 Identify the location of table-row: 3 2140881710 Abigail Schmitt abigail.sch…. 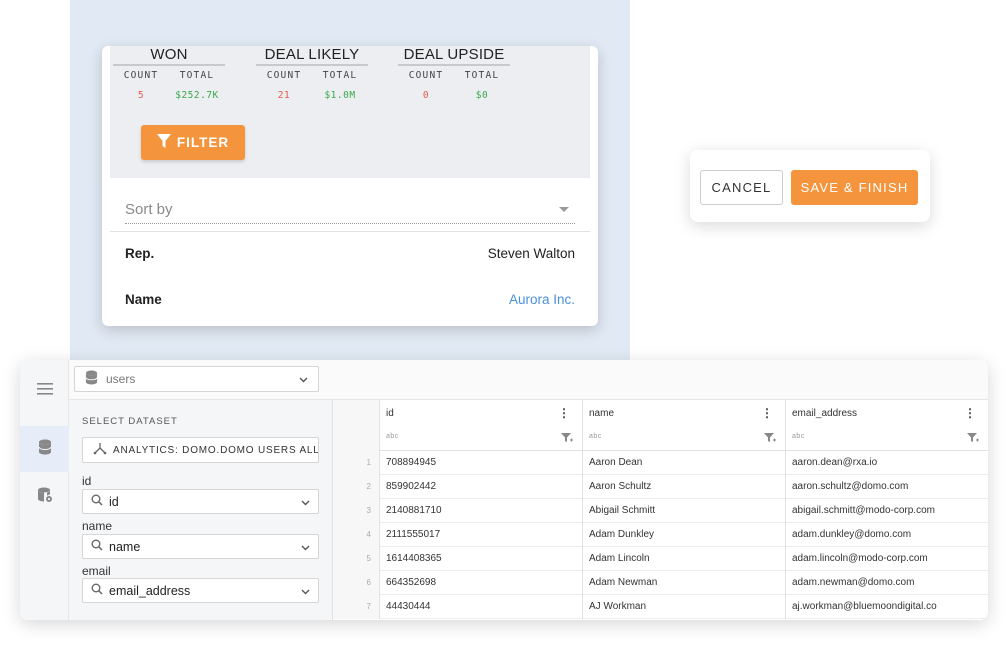
(660, 511).